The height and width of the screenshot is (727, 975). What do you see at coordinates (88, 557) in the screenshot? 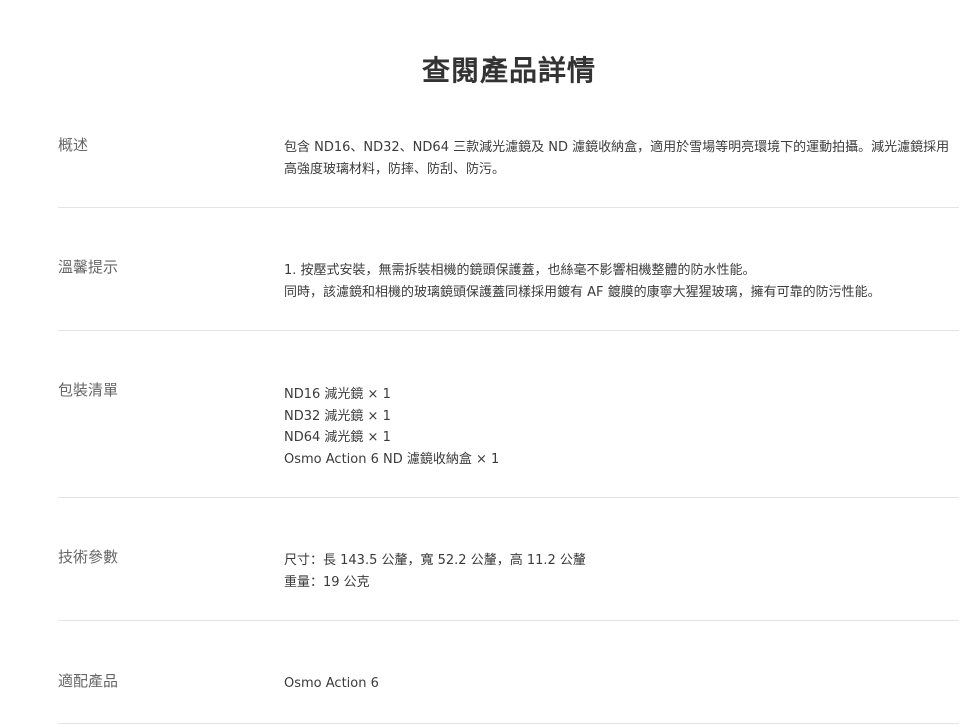
I see `spec-label-tech: 技術參數` at bounding box center [88, 557].